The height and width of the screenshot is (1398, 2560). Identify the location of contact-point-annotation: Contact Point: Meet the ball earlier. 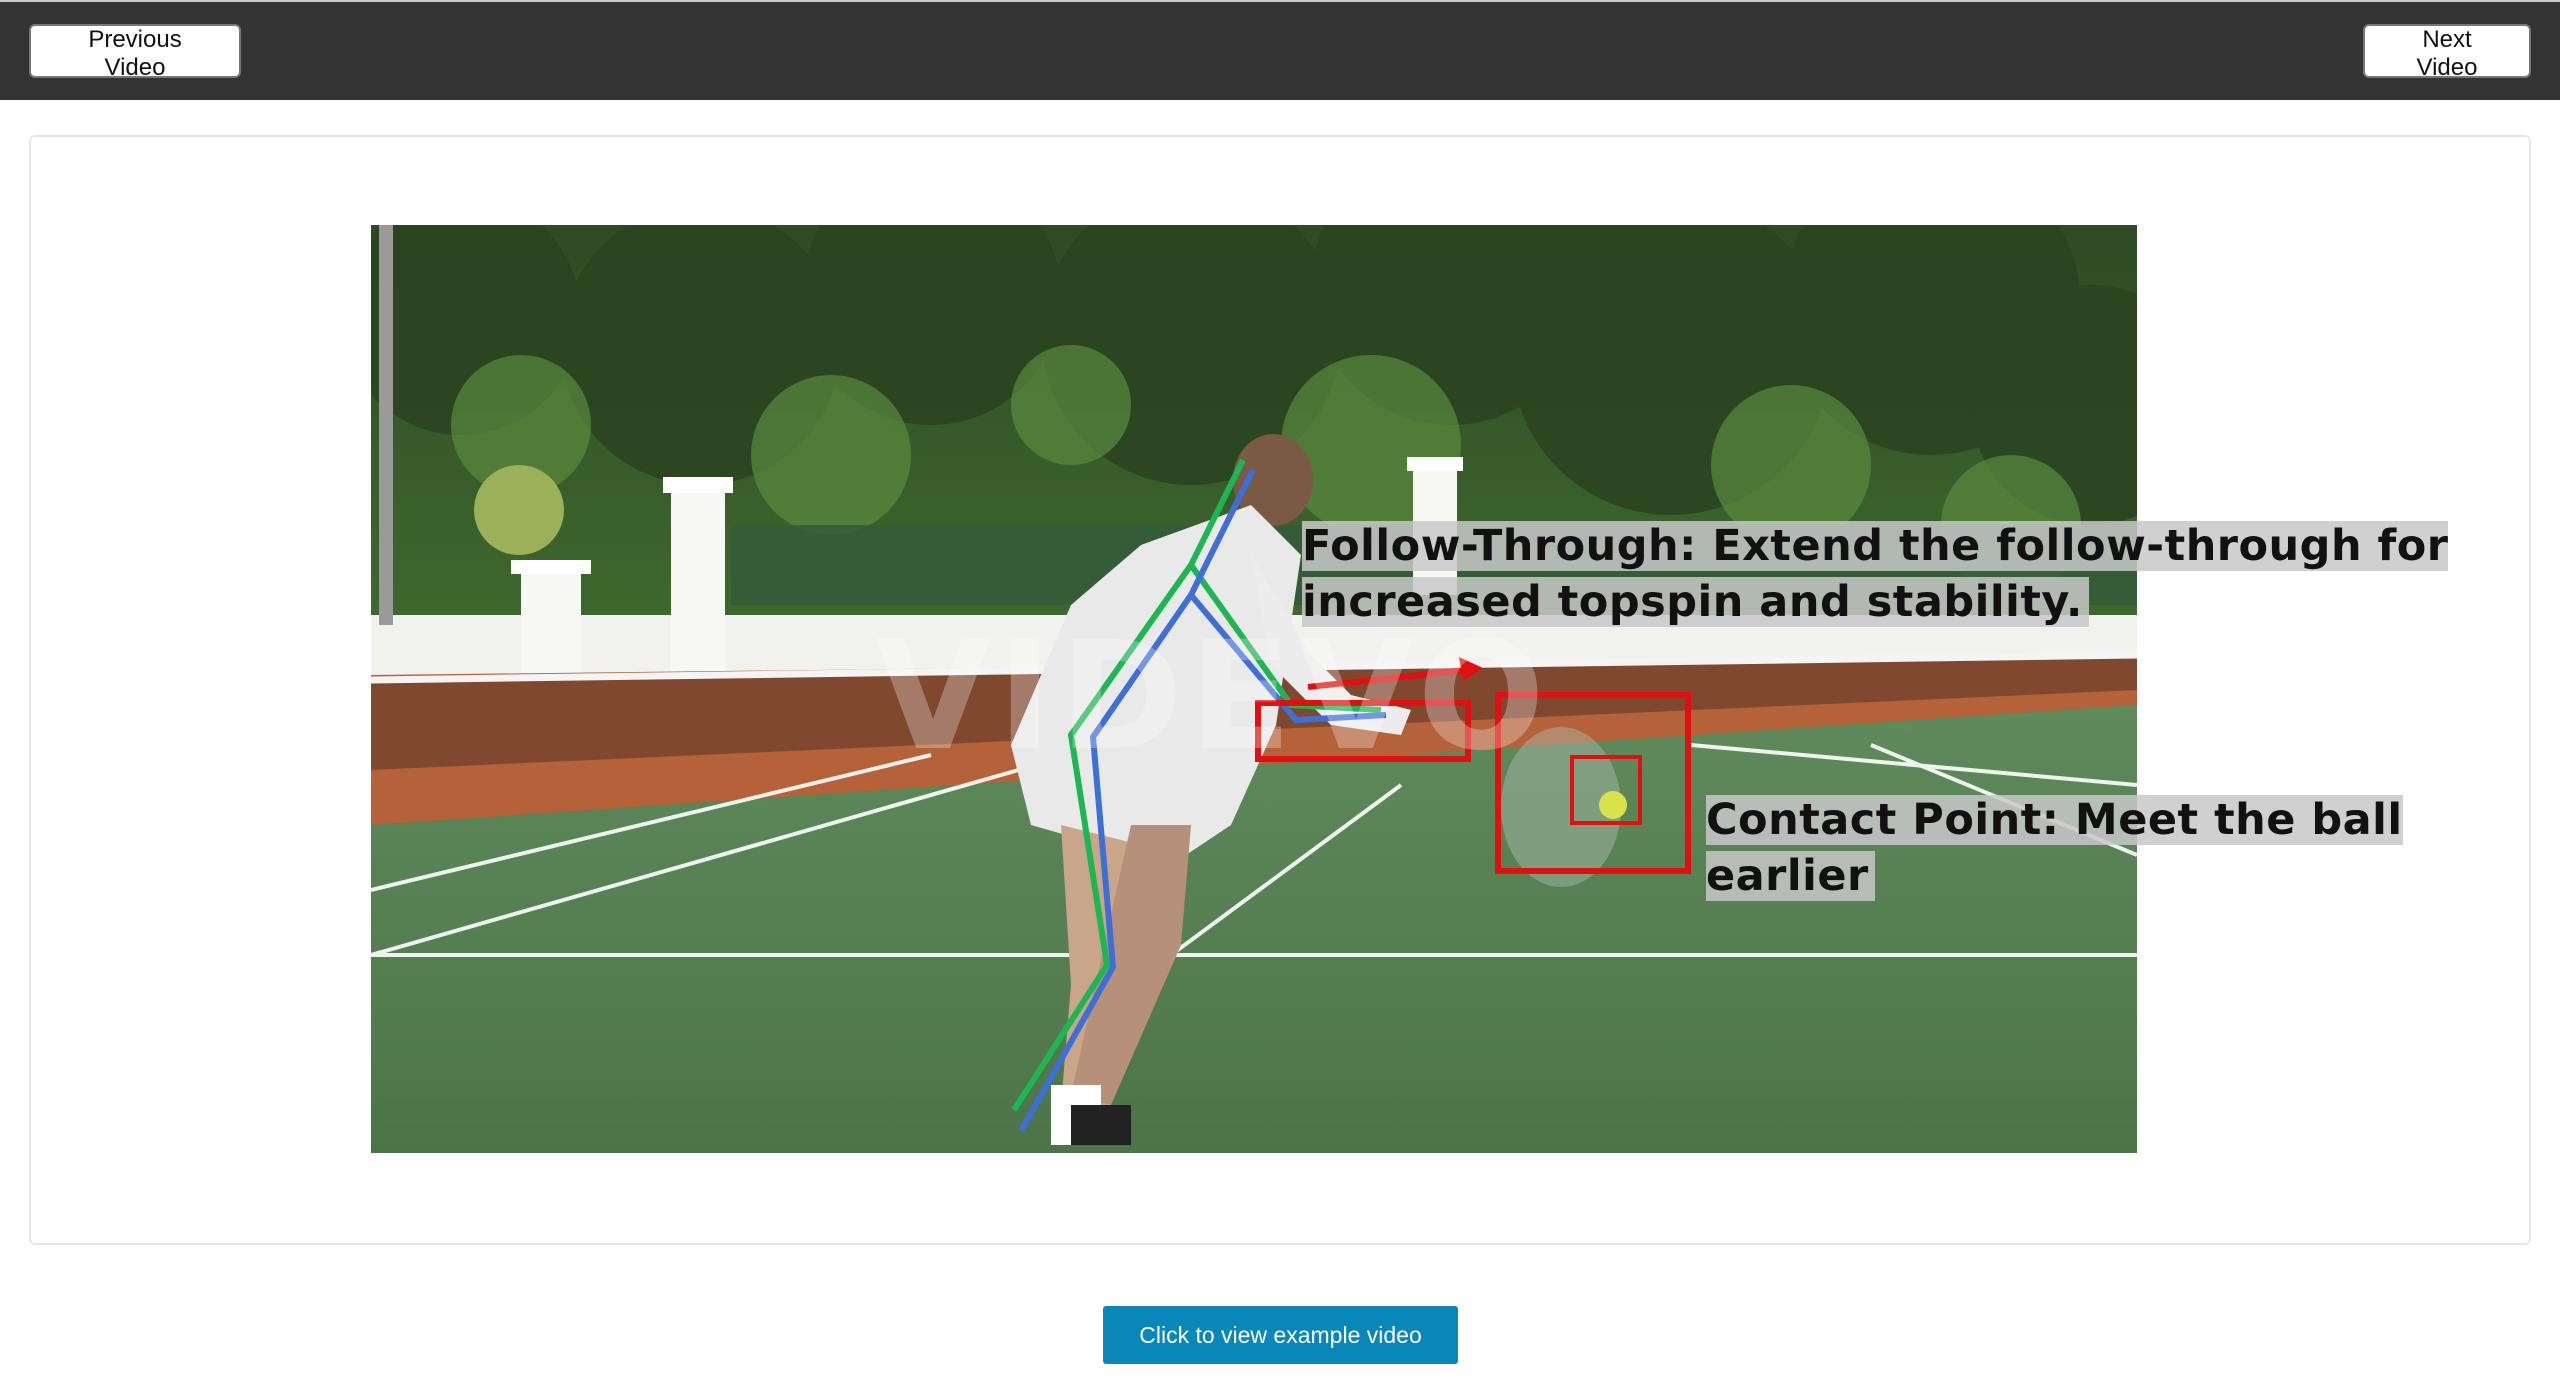
(2133, 848).